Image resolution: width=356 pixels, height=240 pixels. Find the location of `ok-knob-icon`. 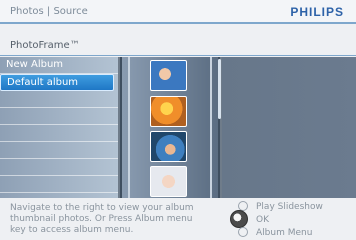

ok-knob-icon is located at coordinates (239, 219).